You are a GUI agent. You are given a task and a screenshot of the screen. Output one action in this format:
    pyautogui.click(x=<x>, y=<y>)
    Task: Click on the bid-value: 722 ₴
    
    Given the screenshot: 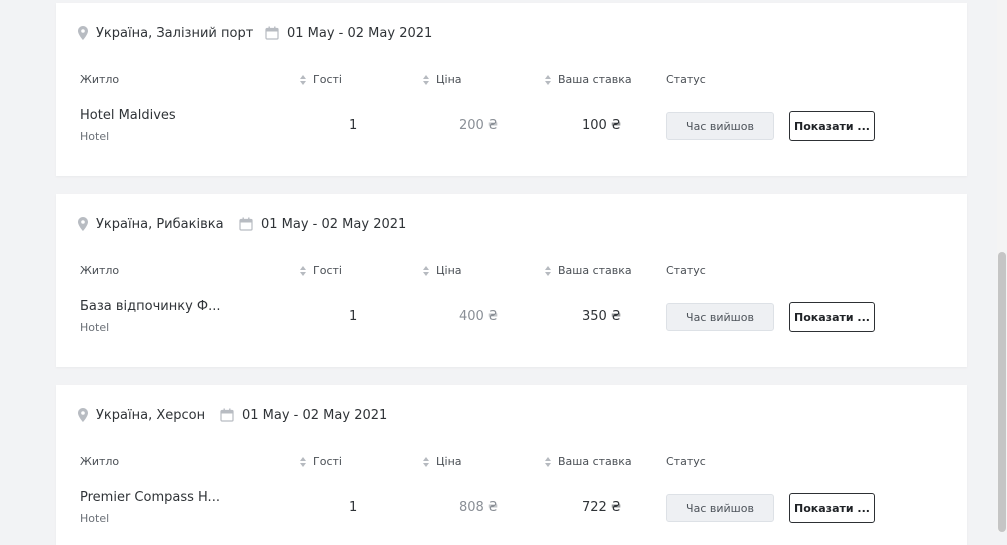 What is the action you would take?
    pyautogui.click(x=602, y=507)
    